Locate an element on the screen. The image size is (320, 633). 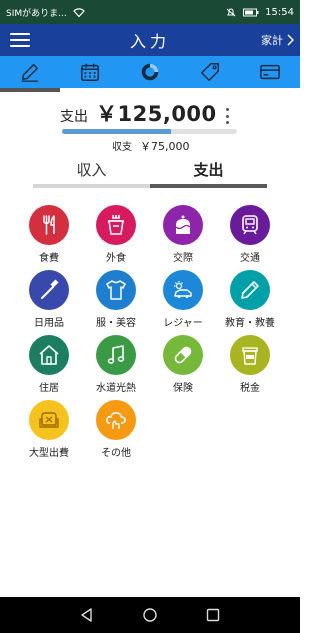
budget-progress-fill is located at coordinates (116, 131).